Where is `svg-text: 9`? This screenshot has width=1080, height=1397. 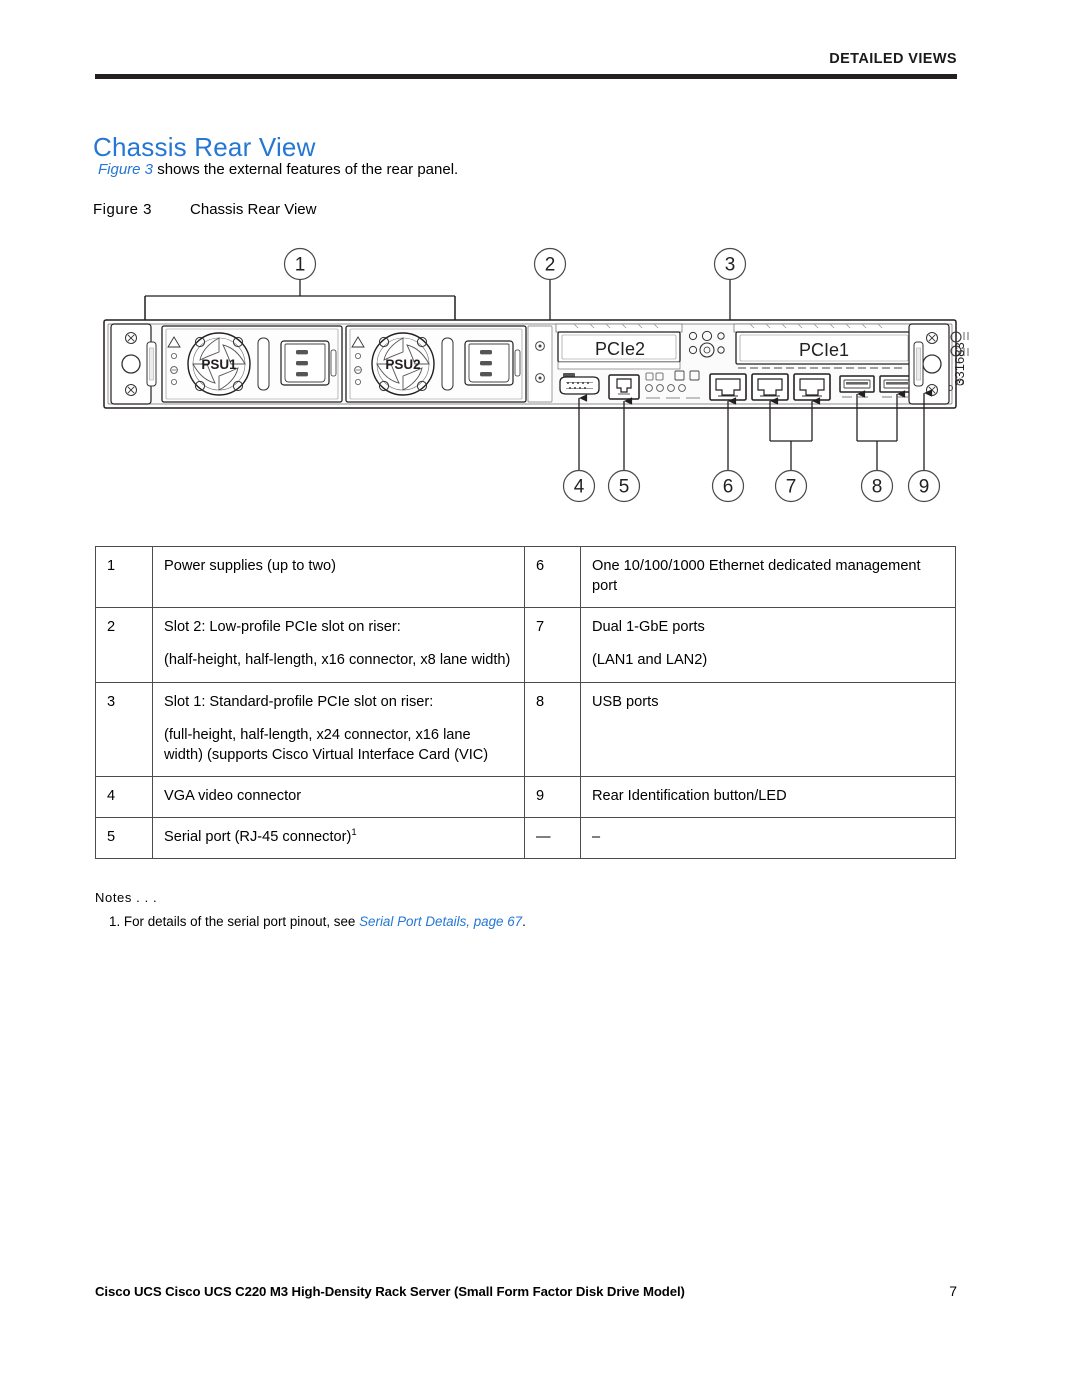
svg-text: 9 is located at coordinates (924, 487).